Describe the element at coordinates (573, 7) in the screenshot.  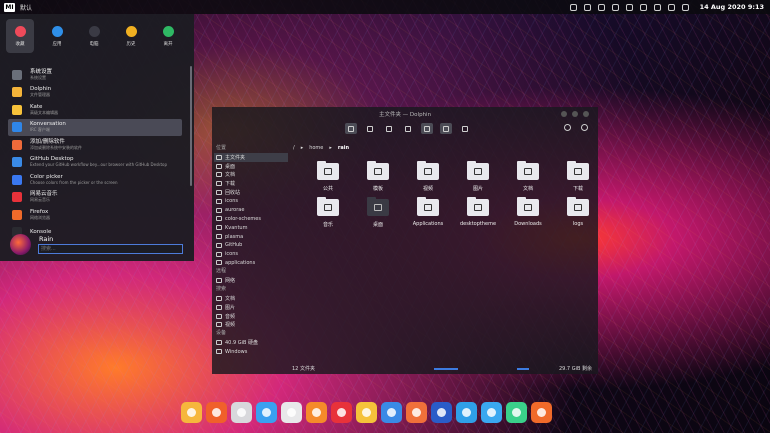
I see `notification-icon` at that location.